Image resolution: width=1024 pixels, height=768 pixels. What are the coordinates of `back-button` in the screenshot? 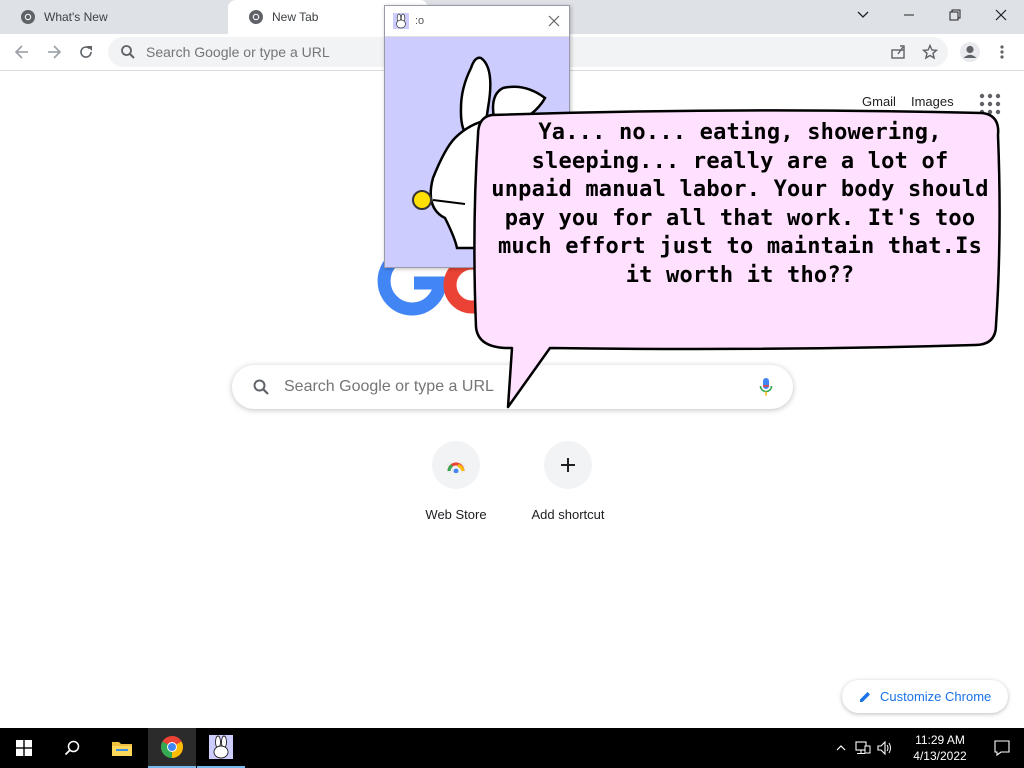 It's located at (22, 52).